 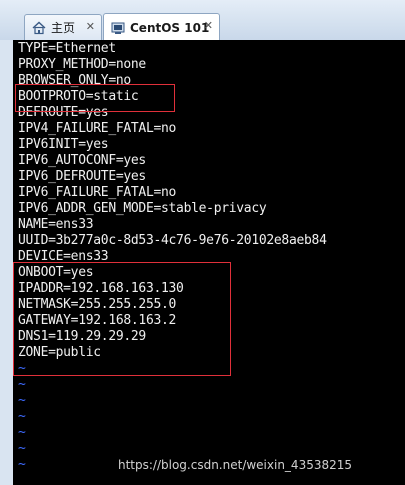 I want to click on config-line: IPV4_FAILURE_FATAL=no, so click(x=97, y=128).